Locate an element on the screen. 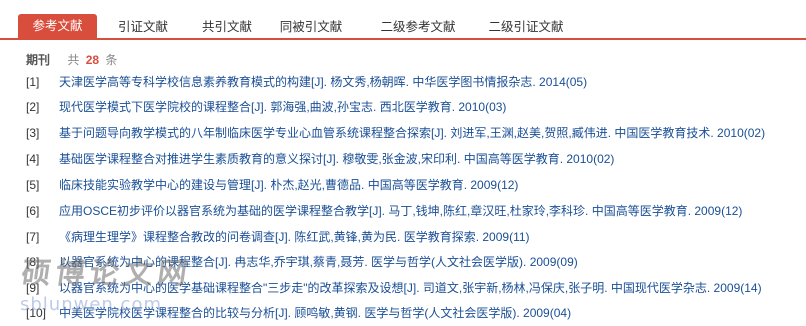 The width and height of the screenshot is (806, 326). reference-source-link: 中国医学教育技术. 2010(02) is located at coordinates (689, 133).